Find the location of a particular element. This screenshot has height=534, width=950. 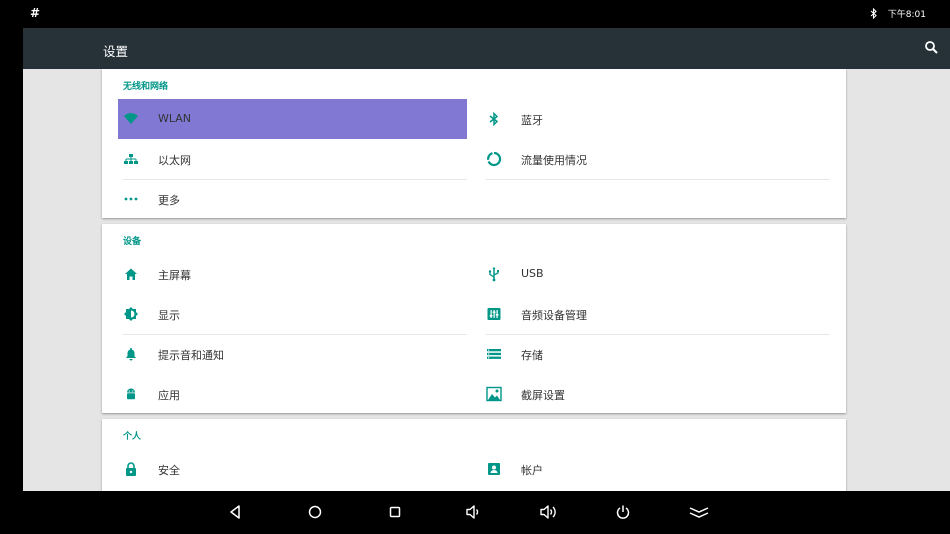

recents-button is located at coordinates (395, 512).